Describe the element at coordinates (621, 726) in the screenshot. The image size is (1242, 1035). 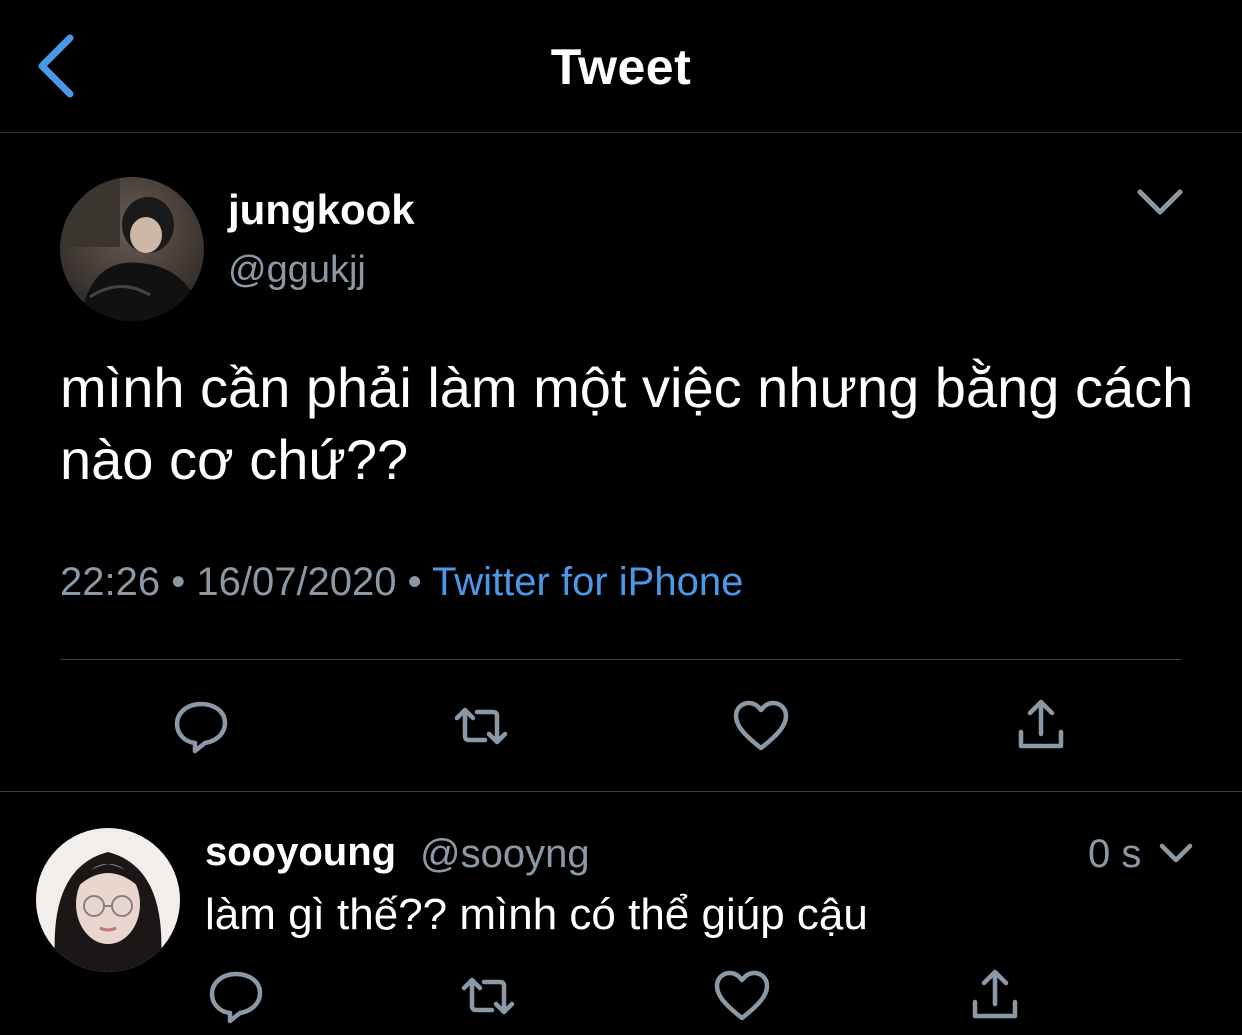
I see `tweet-action-bar` at that location.